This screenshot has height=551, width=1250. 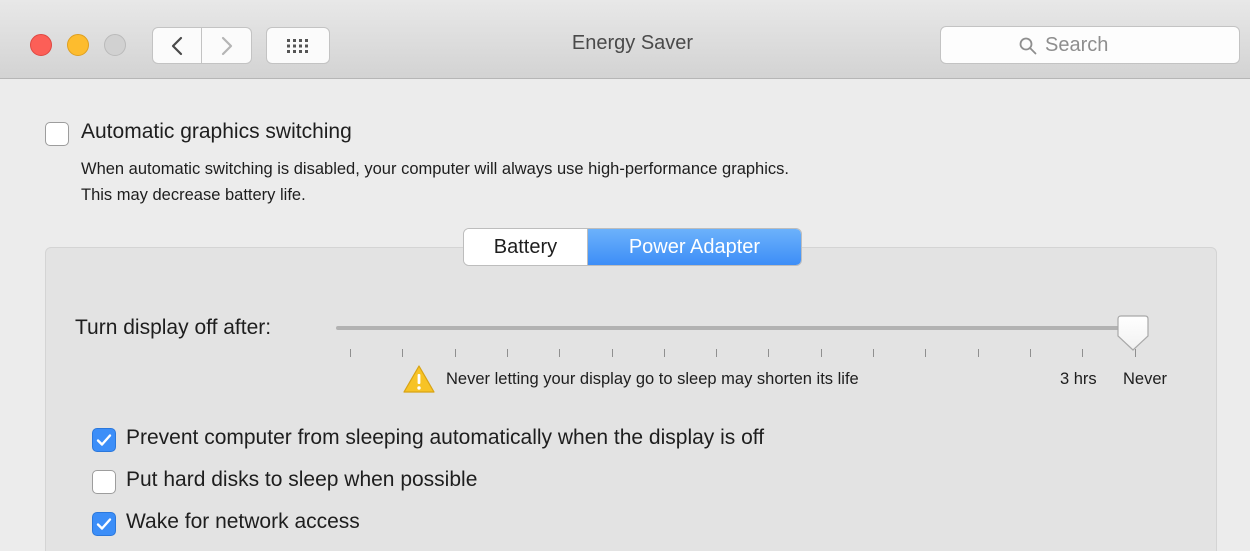 I want to click on prevent-sleep-checkbox, so click(x=104, y=440).